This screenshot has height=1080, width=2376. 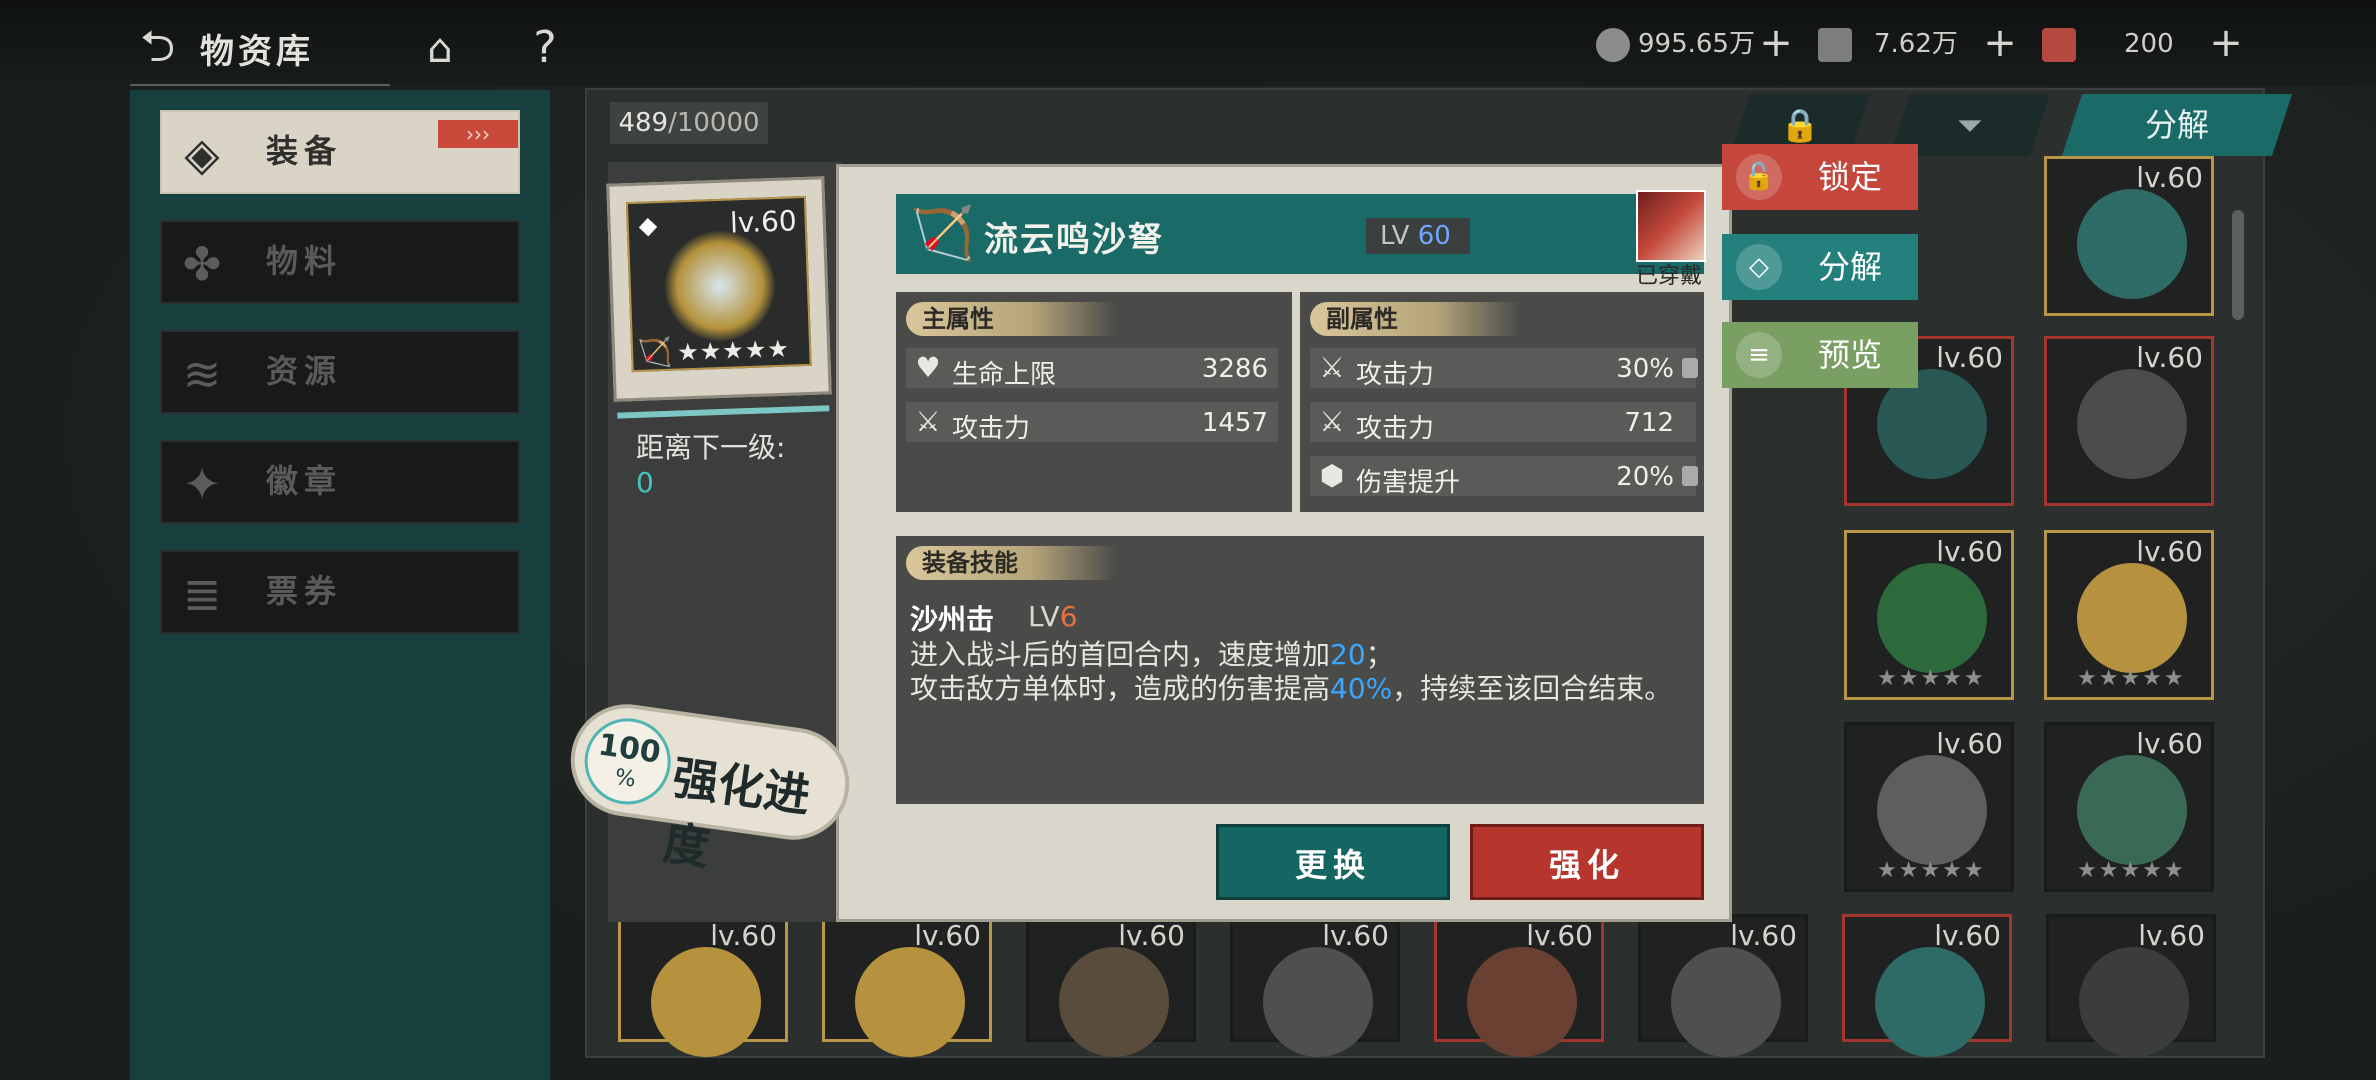 I want to click on sidebar-item-resources: ≋ 资源, so click(x=340, y=372).